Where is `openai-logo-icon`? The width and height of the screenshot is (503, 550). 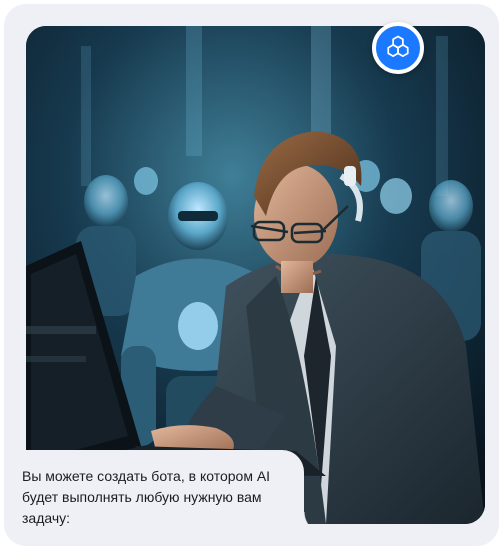 openai-logo-icon is located at coordinates (398, 48).